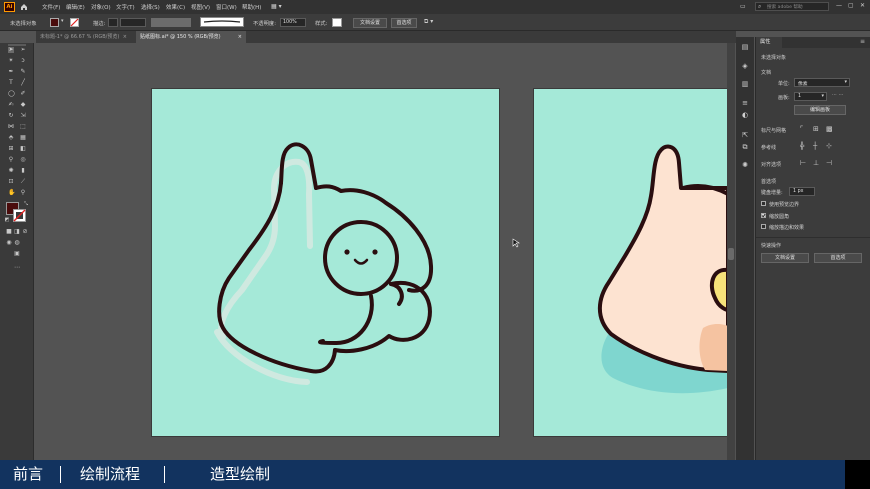  I want to click on tab-untitled-1: 未标题-1* @ 66.67 % (RGB/预览) ×, so click(83, 37).